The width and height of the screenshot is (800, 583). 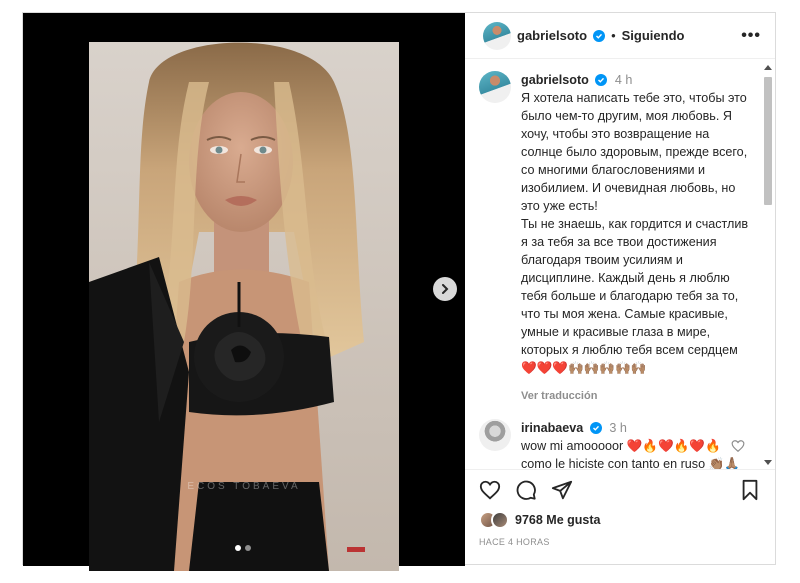 I want to click on post-actions, so click(x=620, y=489).